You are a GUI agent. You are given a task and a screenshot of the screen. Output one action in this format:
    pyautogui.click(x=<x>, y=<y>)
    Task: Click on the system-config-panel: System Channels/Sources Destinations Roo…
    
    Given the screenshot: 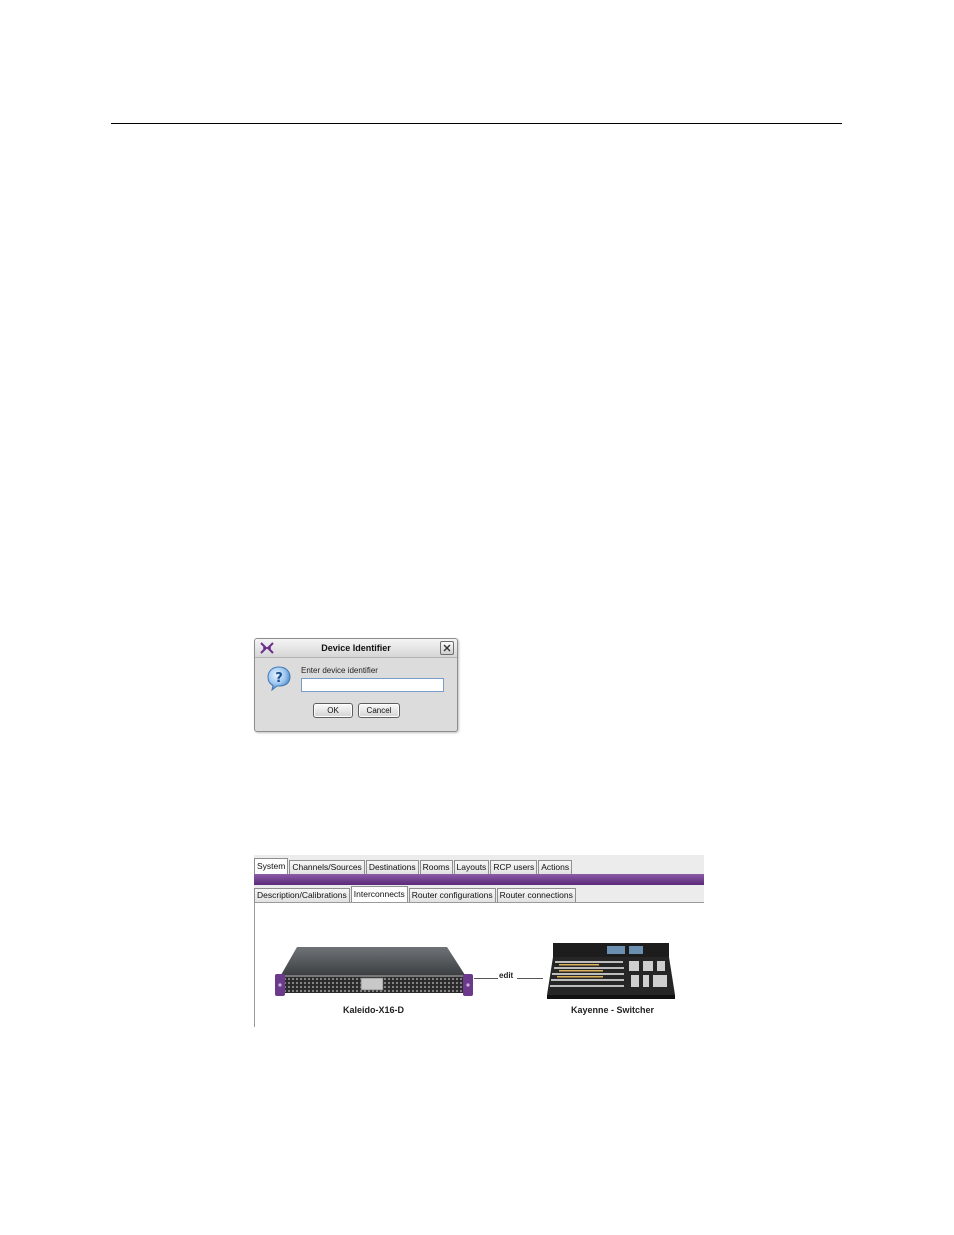 What is the action you would take?
    pyautogui.click(x=479, y=941)
    